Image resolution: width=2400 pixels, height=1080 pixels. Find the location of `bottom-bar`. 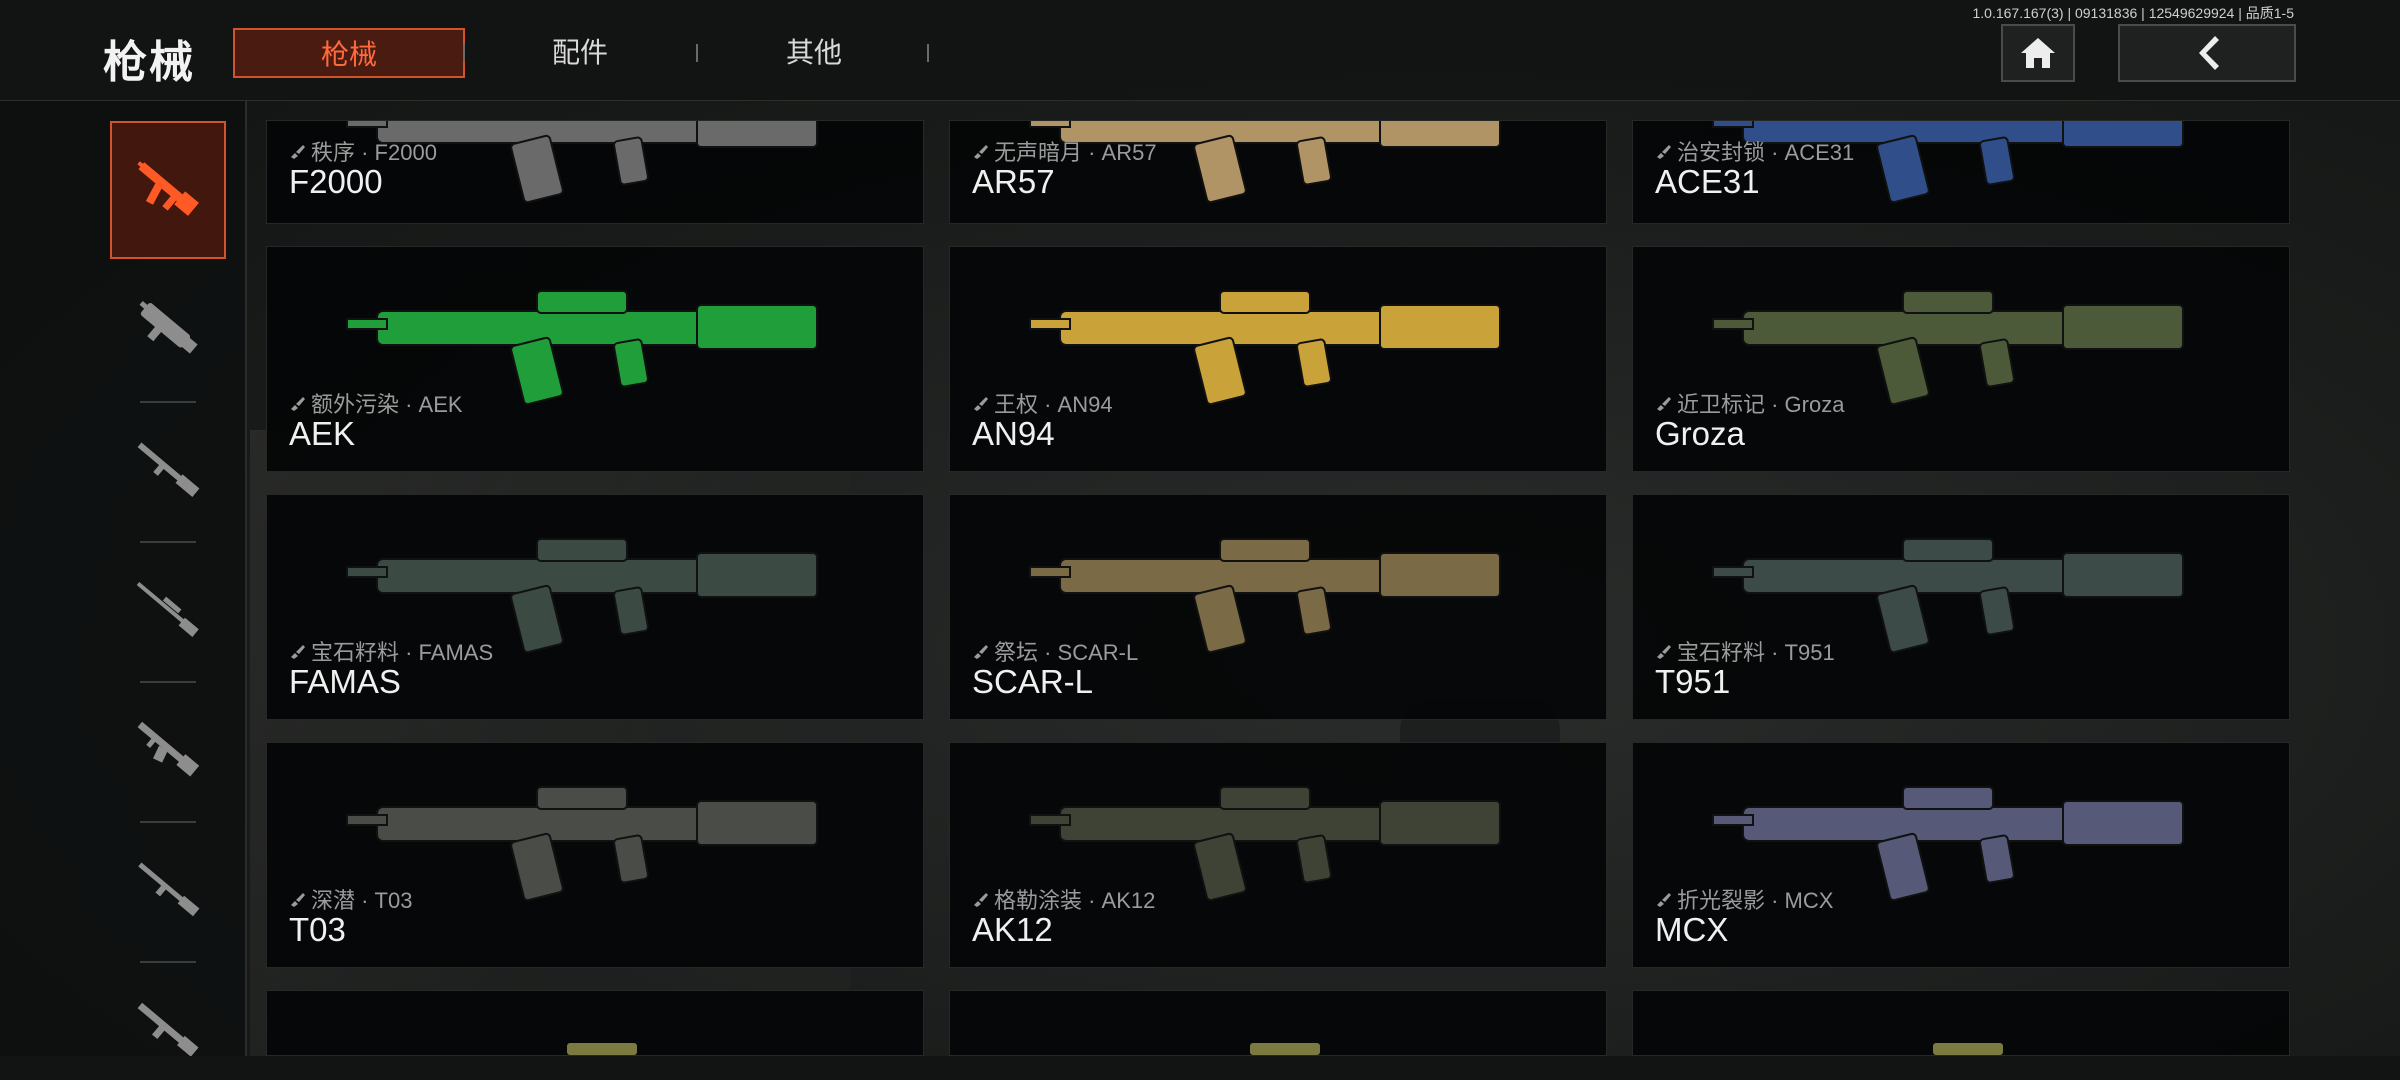

bottom-bar is located at coordinates (1200, 1068).